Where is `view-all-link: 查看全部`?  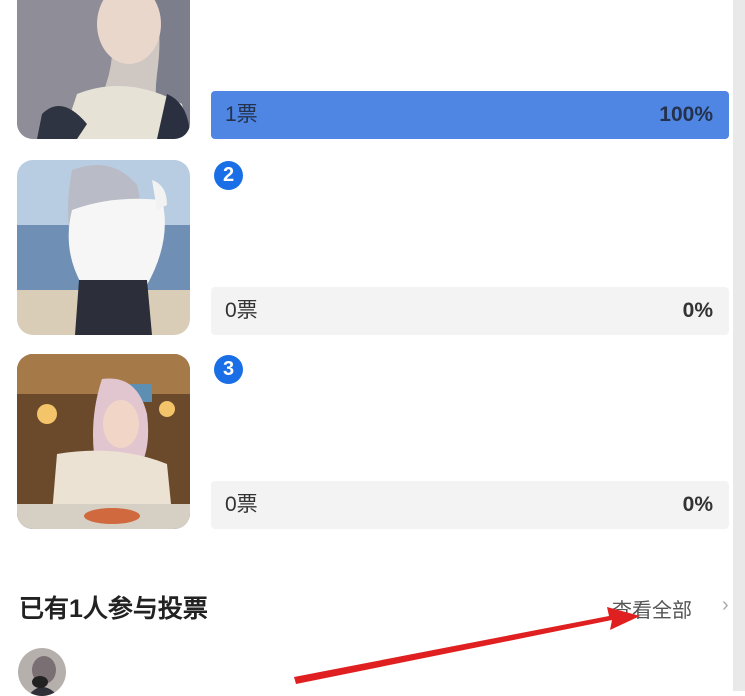
view-all-link: 查看全部 is located at coordinates (652, 608).